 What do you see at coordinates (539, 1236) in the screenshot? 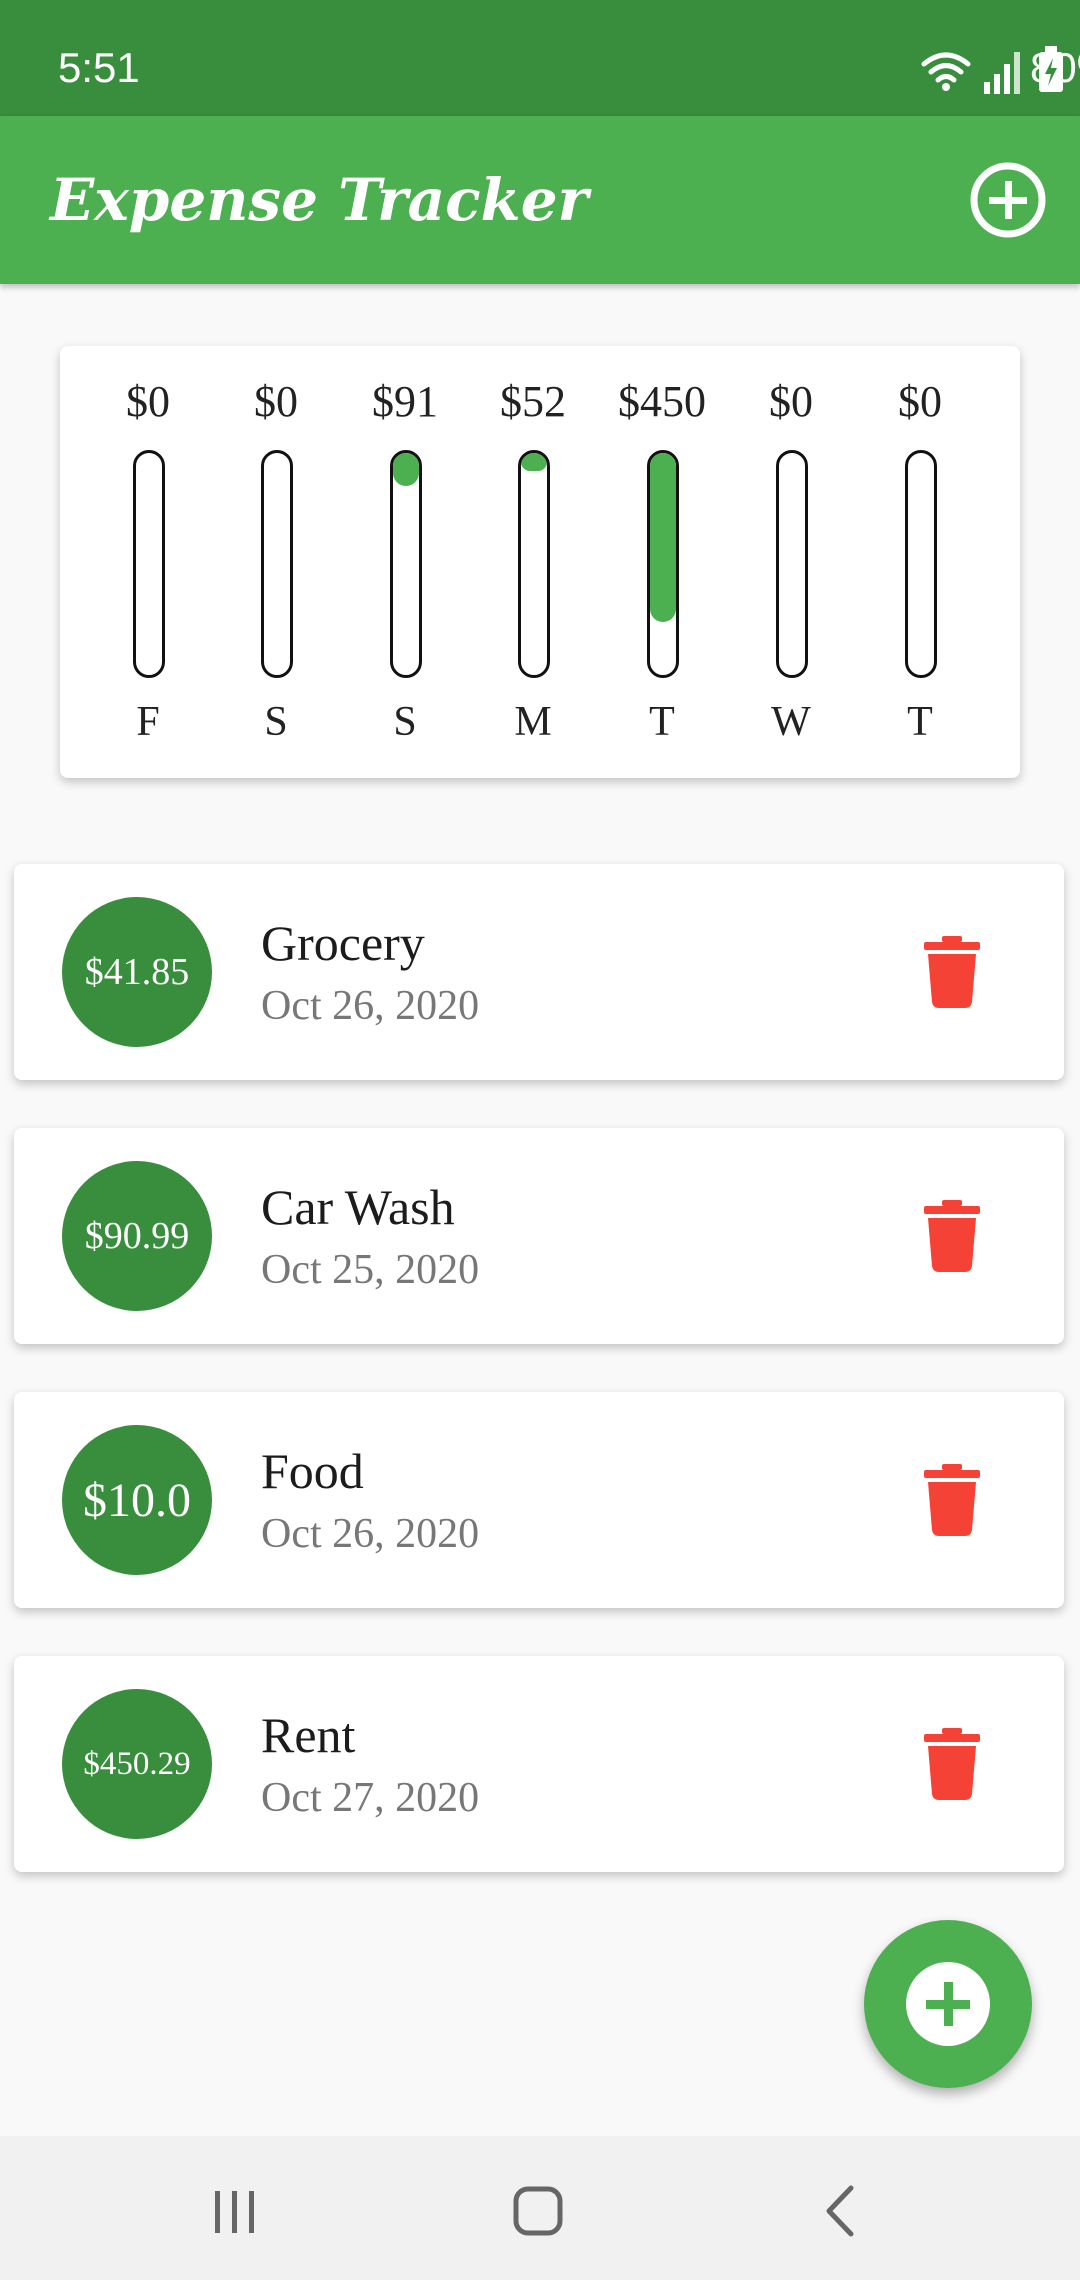
I see `transaction-card: $90.99 Car Wash Oct 25, 2020` at bounding box center [539, 1236].